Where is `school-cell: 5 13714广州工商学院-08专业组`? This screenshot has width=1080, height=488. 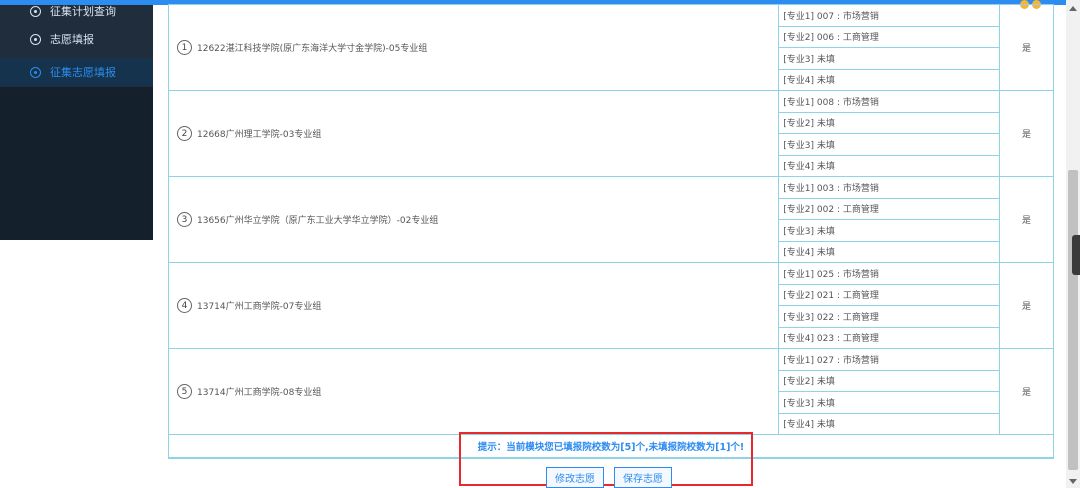 school-cell: 5 13714广州工商学院-08专业组 is located at coordinates (473, 391).